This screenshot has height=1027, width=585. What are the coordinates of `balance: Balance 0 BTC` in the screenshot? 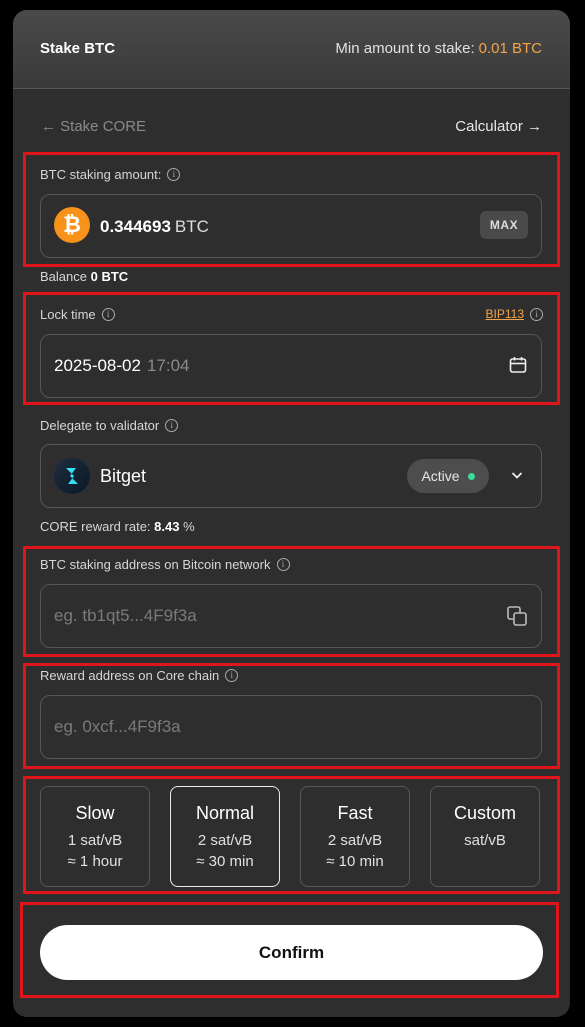 It's located at (84, 276).